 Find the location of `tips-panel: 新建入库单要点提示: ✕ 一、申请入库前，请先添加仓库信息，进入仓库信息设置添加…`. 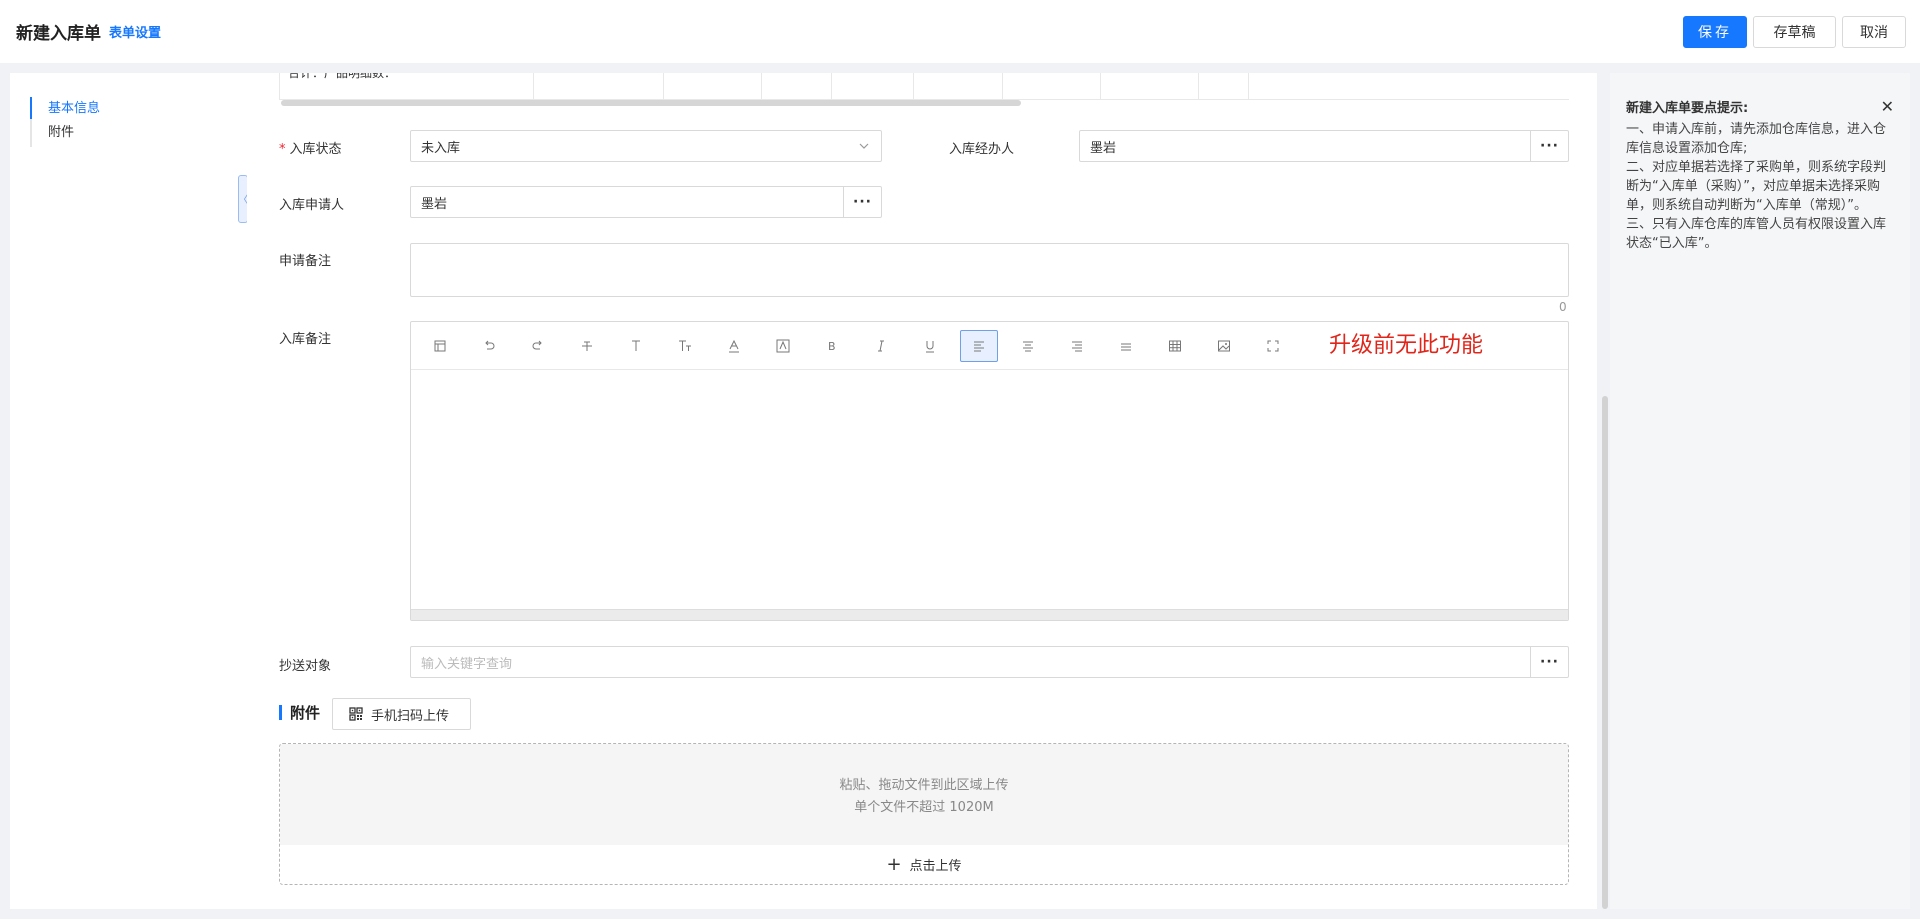

tips-panel: 新建入库单要点提示: ✕ 一、申请入库前，请先添加仓库信息，进入仓库信息设置添加… is located at coordinates (1760, 491).